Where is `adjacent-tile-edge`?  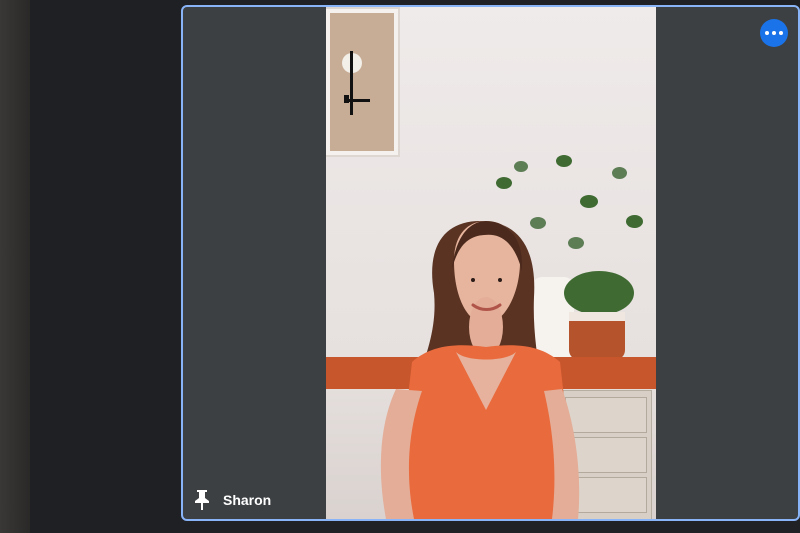 adjacent-tile-edge is located at coordinates (15, 266).